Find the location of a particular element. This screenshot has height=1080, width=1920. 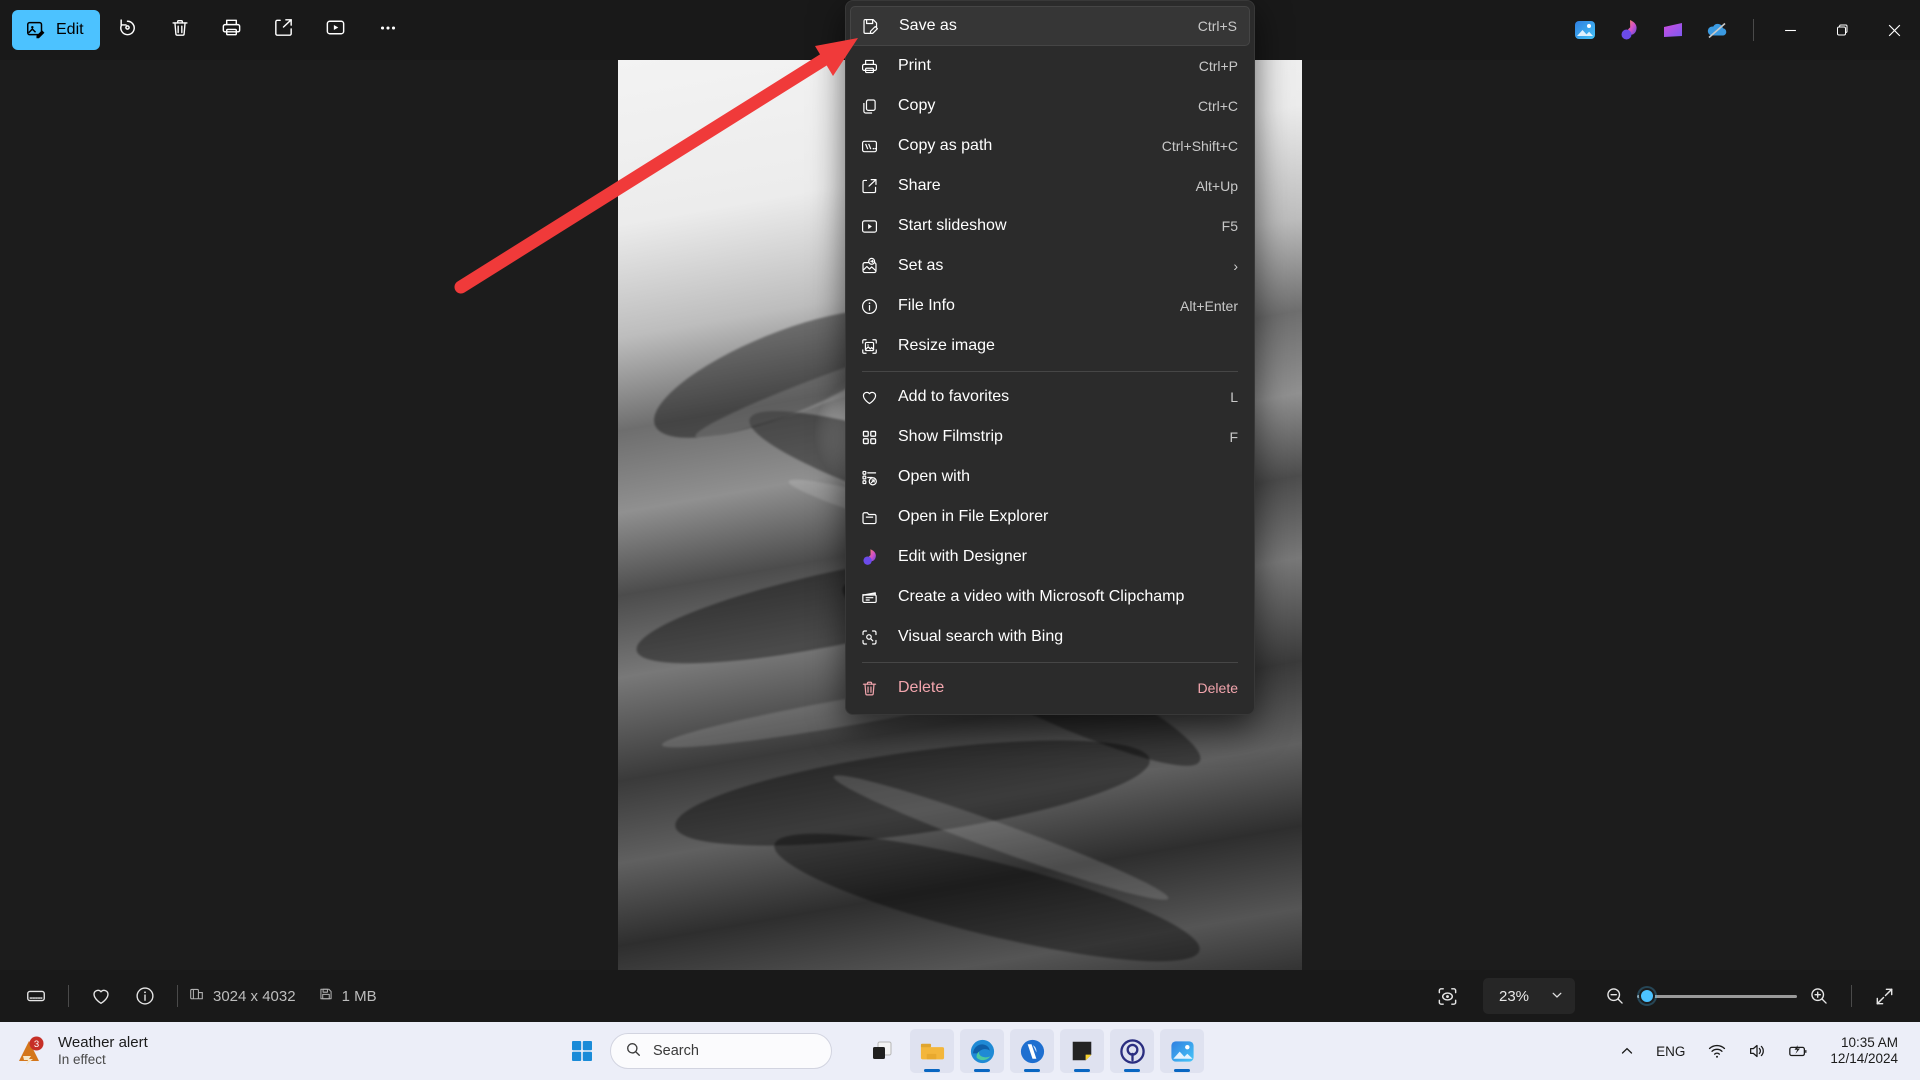

favorite-button is located at coordinates (101, 996).